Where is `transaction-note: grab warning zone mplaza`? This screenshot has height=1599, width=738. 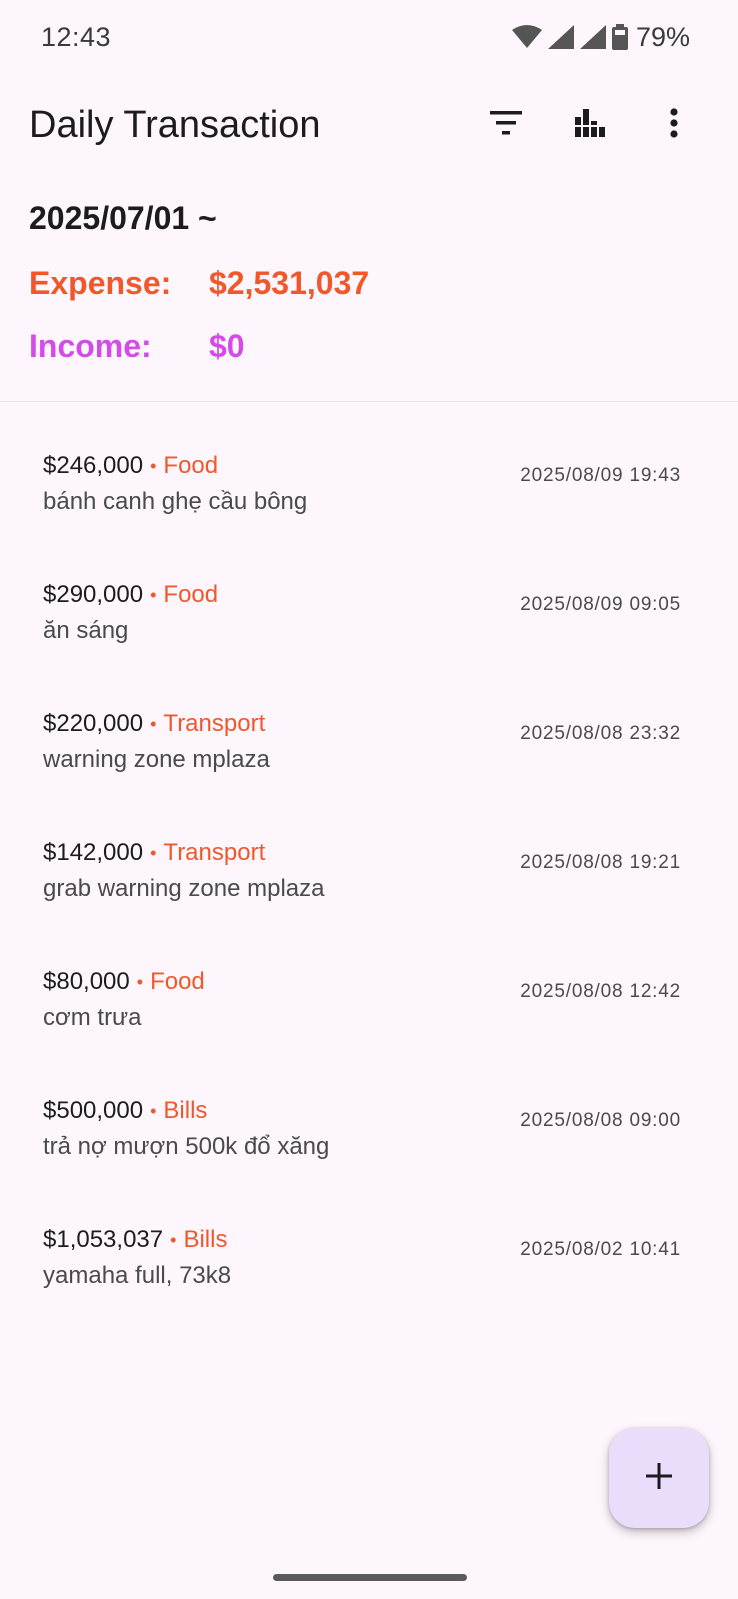 transaction-note: grab warning zone mplaza is located at coordinates (184, 888).